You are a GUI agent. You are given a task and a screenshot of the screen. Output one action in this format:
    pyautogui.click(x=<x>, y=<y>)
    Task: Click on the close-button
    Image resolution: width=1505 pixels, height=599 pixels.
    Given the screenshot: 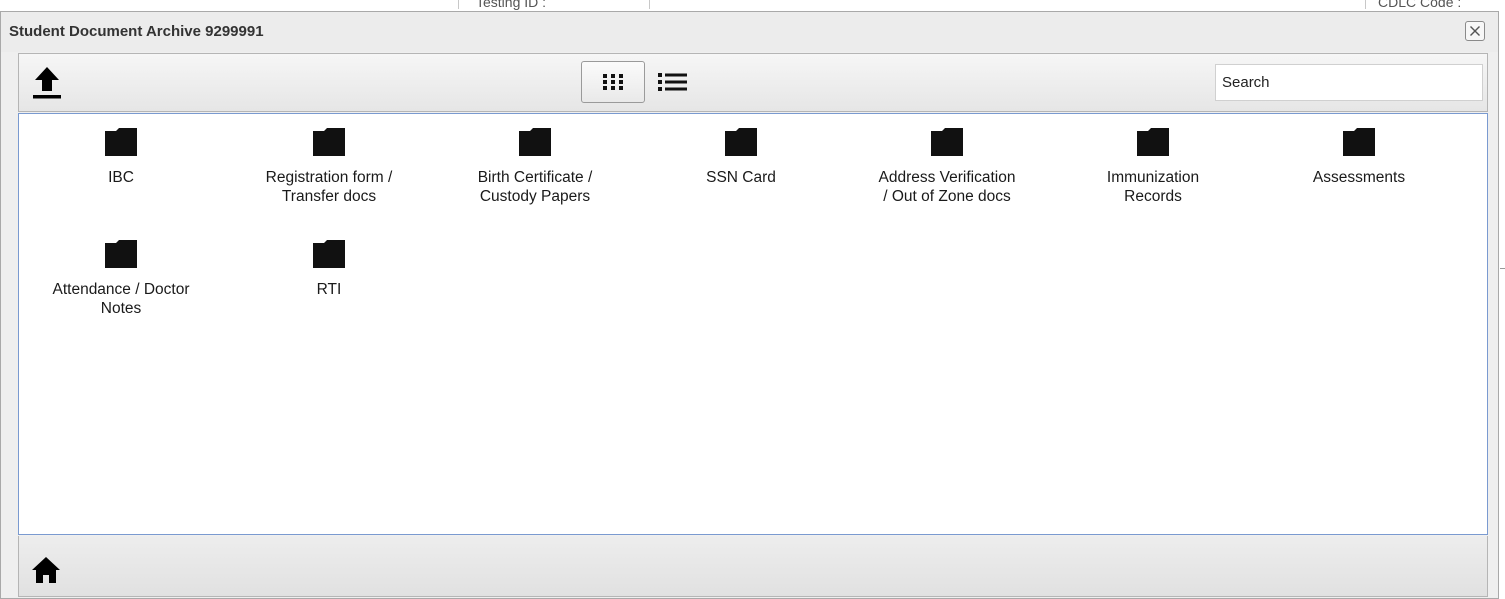 What is the action you would take?
    pyautogui.click(x=1475, y=31)
    